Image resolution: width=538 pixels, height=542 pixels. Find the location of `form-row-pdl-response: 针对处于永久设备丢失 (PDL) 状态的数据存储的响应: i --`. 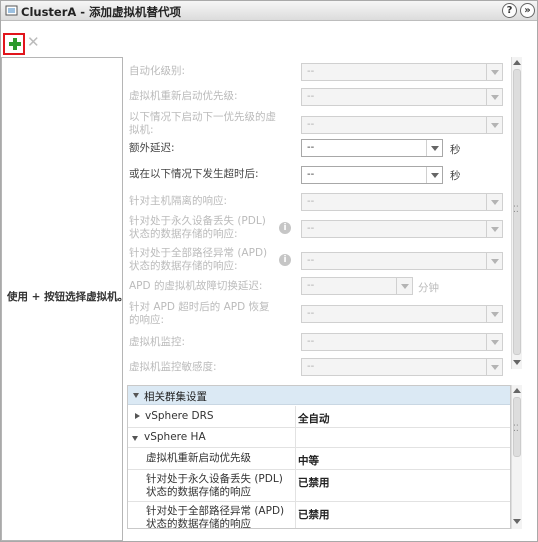

form-row-pdl-response: 针对处于永久设备丢失 (PDL) 状态的数据存储的响应: i -- is located at coordinates (325, 230).